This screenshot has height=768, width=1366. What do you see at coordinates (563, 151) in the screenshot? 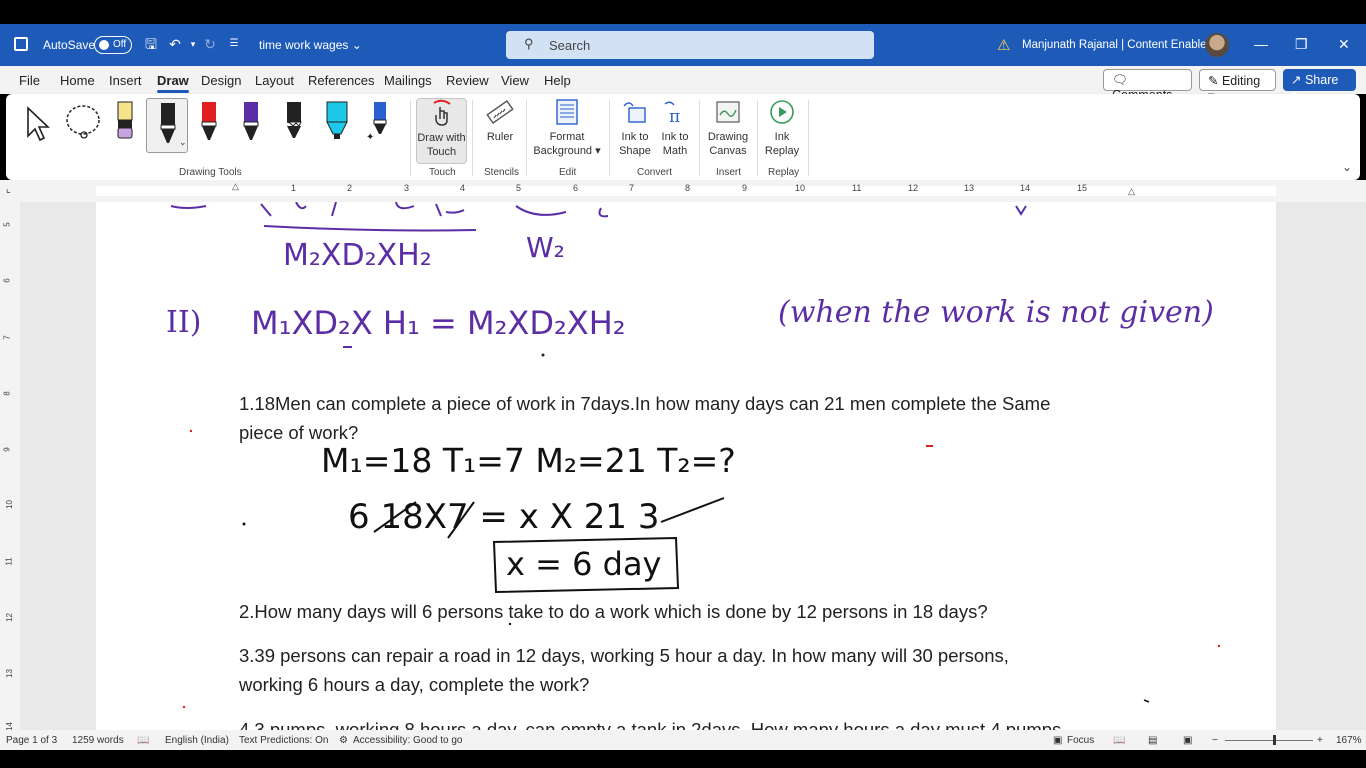
I see `format-background-label-2: Background` at bounding box center [563, 151].